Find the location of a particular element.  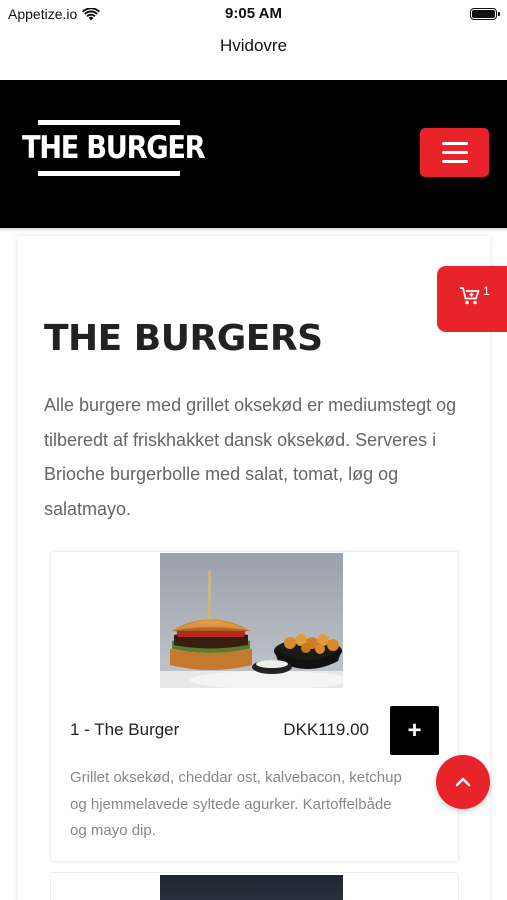

logo-top-bar is located at coordinates (109, 122).